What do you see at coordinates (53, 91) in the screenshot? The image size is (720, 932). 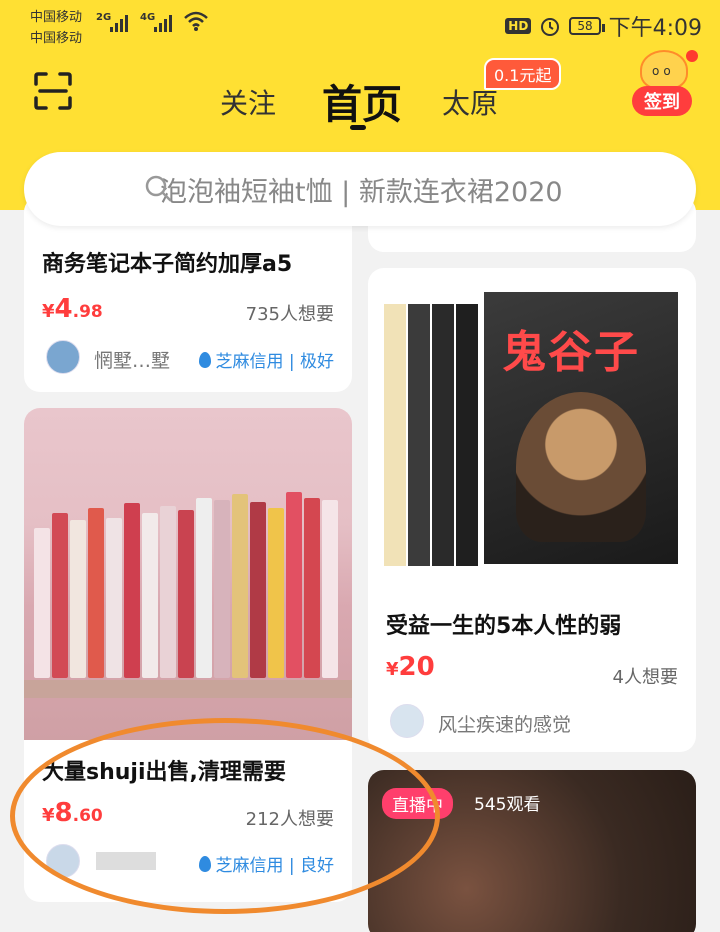 I see `scan-icon` at bounding box center [53, 91].